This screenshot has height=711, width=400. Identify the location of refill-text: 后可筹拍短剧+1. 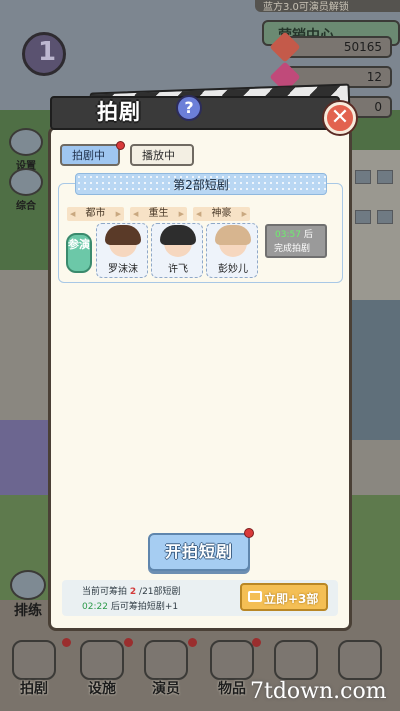
(144, 607).